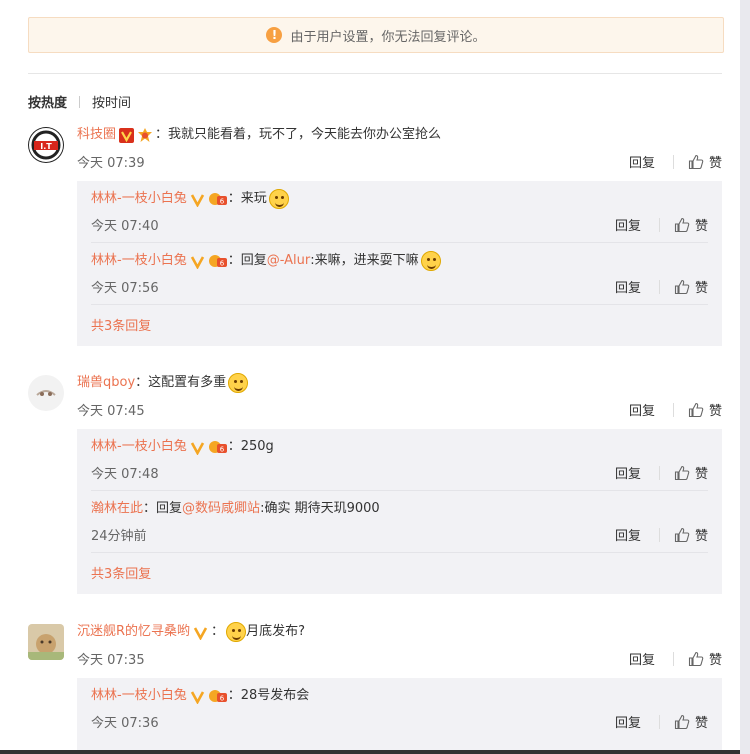 The image size is (750, 754). Describe the element at coordinates (375, 73) in the screenshot. I see `divider` at that location.